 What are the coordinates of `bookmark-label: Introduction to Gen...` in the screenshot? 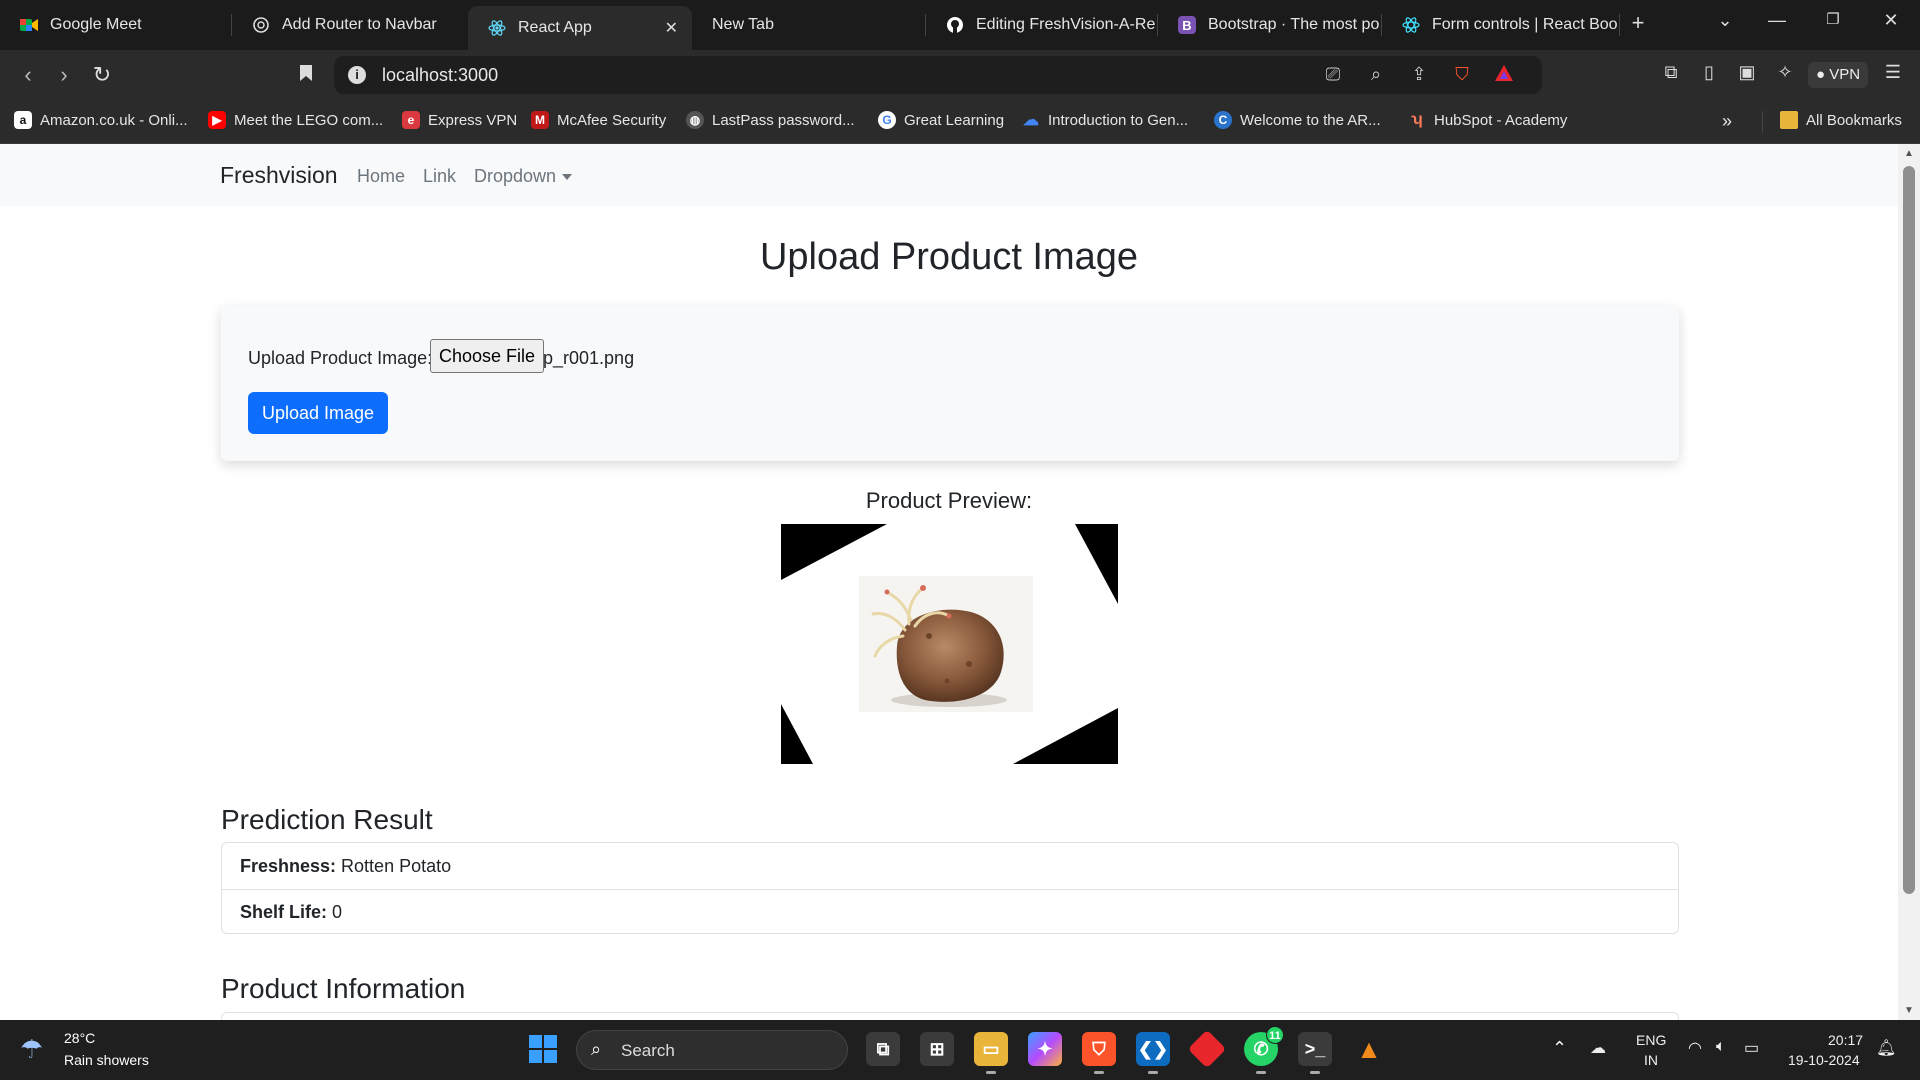 It's located at (1118, 120).